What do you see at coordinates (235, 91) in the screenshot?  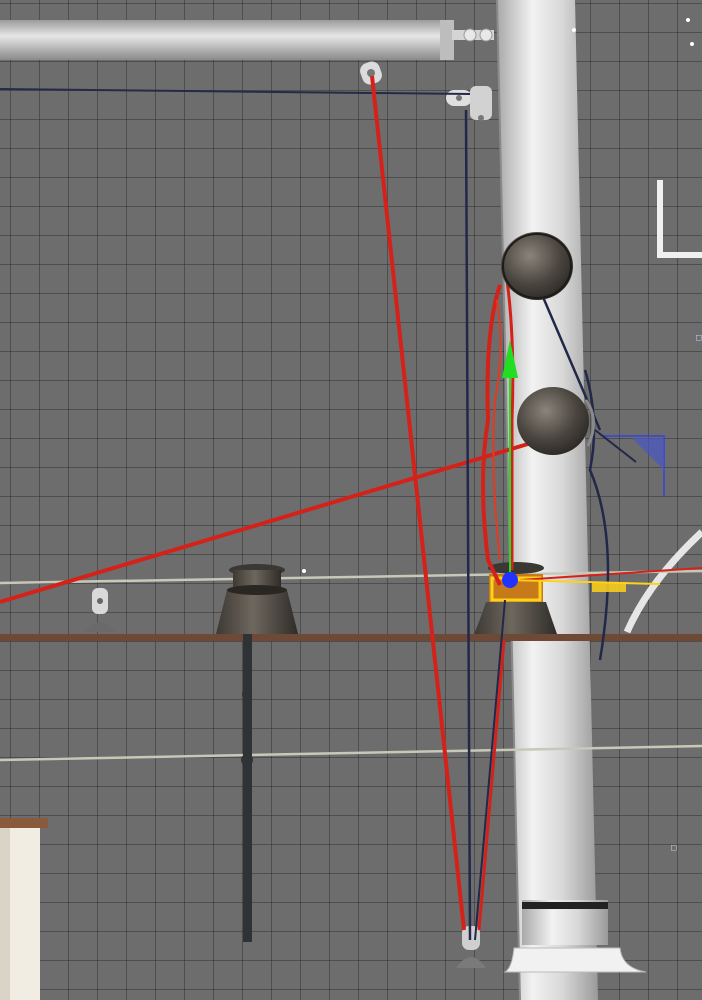 I see `topping-lift-line` at bounding box center [235, 91].